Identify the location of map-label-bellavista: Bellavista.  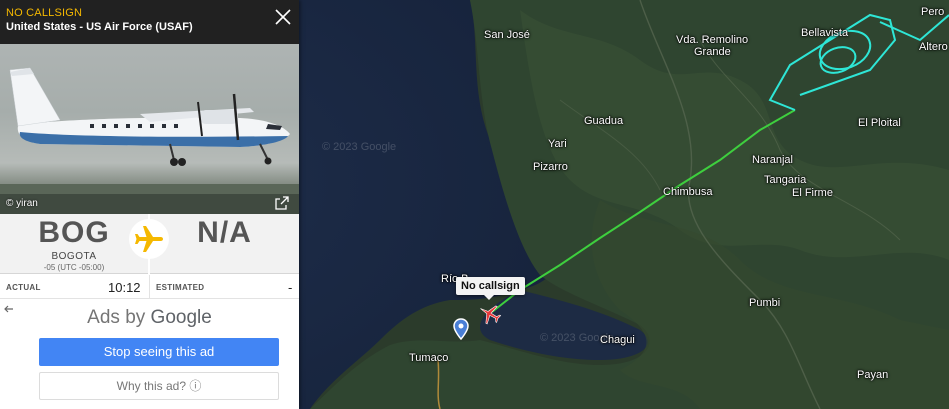
(825, 33).